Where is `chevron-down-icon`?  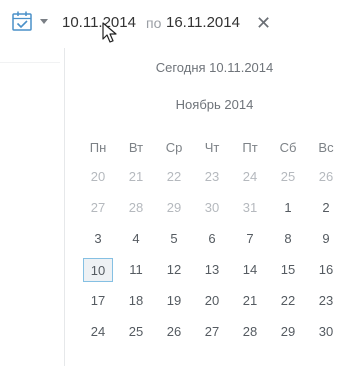 chevron-down-icon is located at coordinates (44, 21).